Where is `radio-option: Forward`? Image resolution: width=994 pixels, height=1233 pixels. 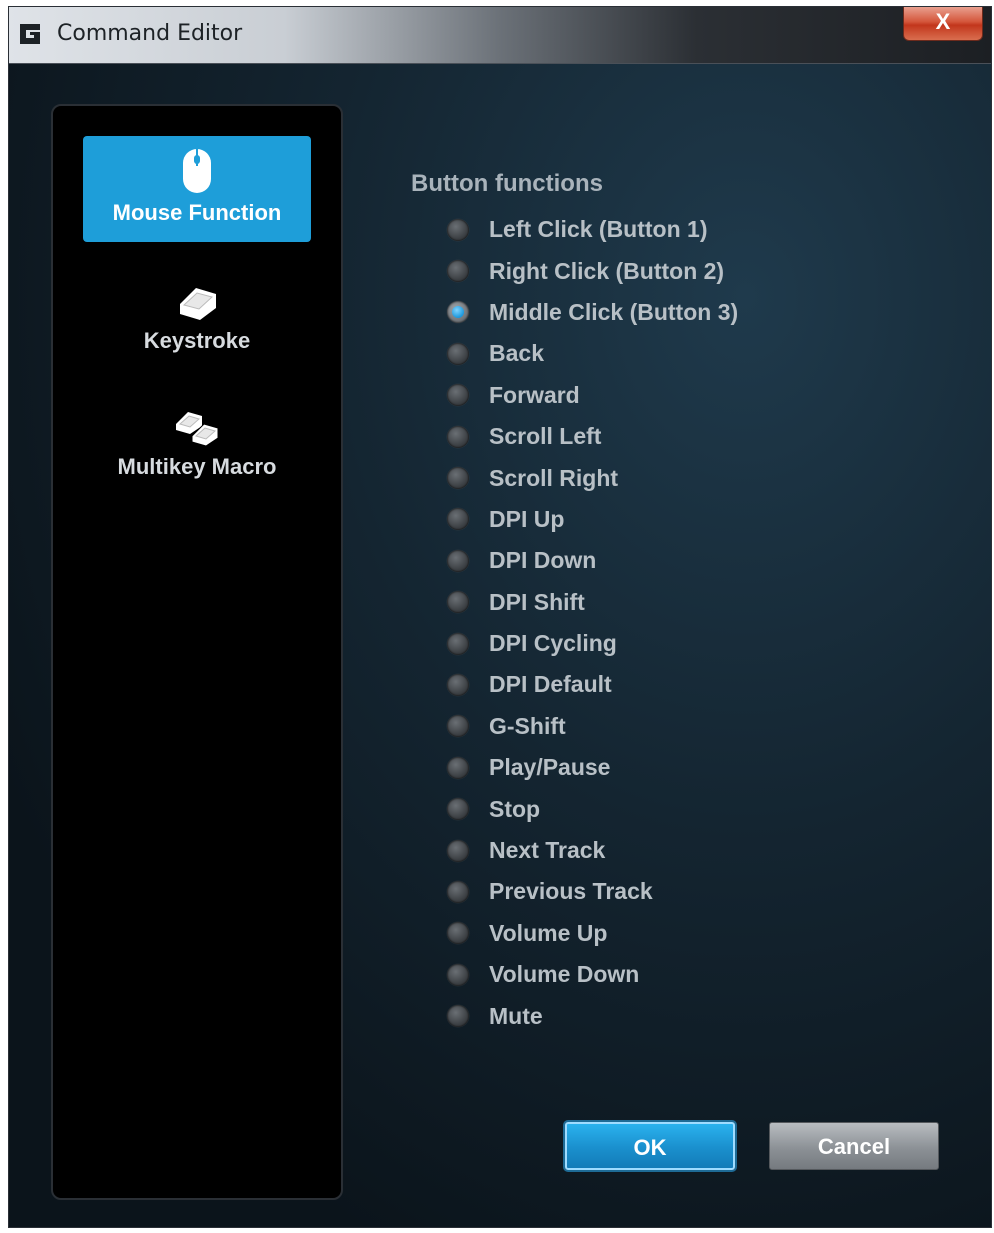
radio-option: Forward is located at coordinates (592, 395).